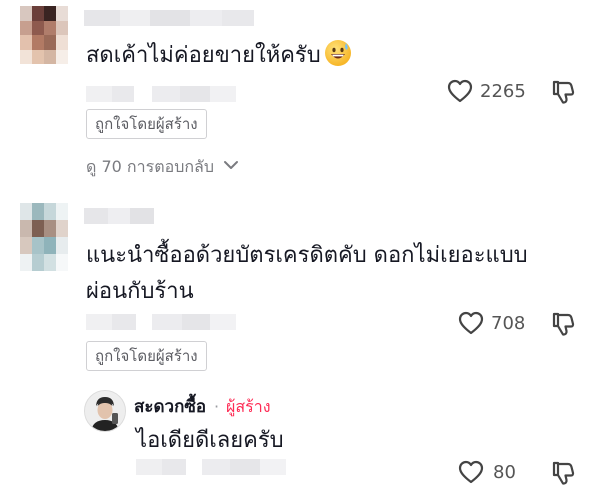 The height and width of the screenshot is (496, 600). What do you see at coordinates (140, 291) in the screenshot?
I see `comment-text-line: ผ่อนกับร้าน` at bounding box center [140, 291].